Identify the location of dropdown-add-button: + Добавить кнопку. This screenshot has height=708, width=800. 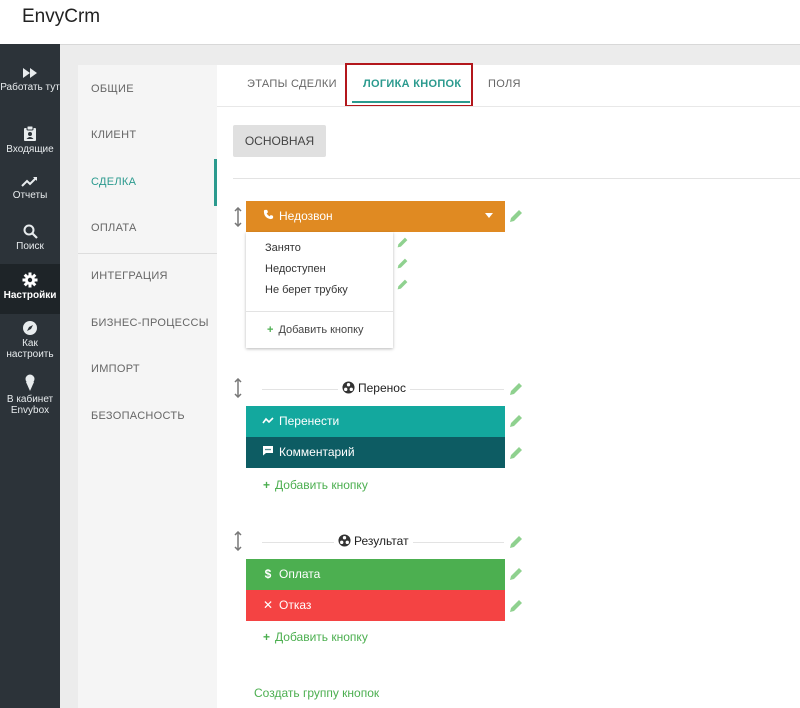
(315, 330).